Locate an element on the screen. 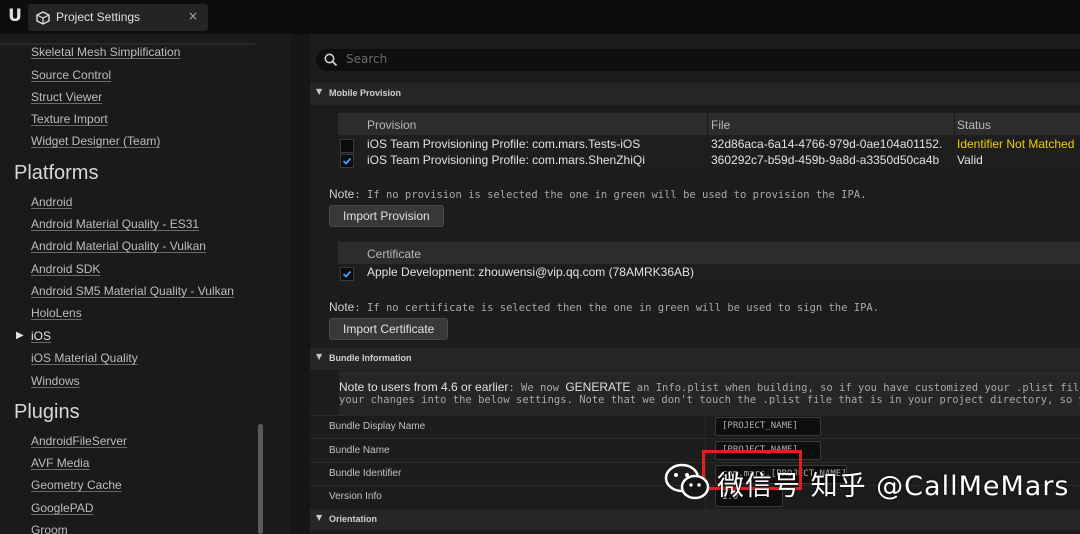  sidebar-item-android: Android is located at coordinates (51, 202).